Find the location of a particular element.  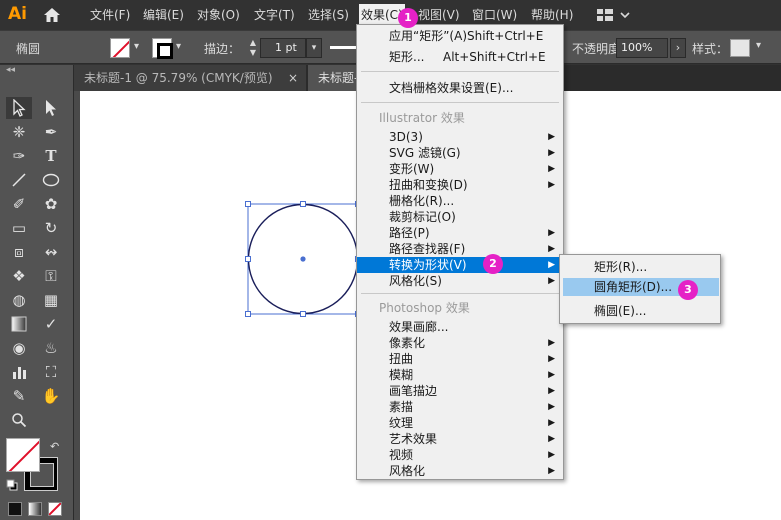

menu-item-distort-transform: 扭曲和变换(D) ▶ is located at coordinates (460, 185).